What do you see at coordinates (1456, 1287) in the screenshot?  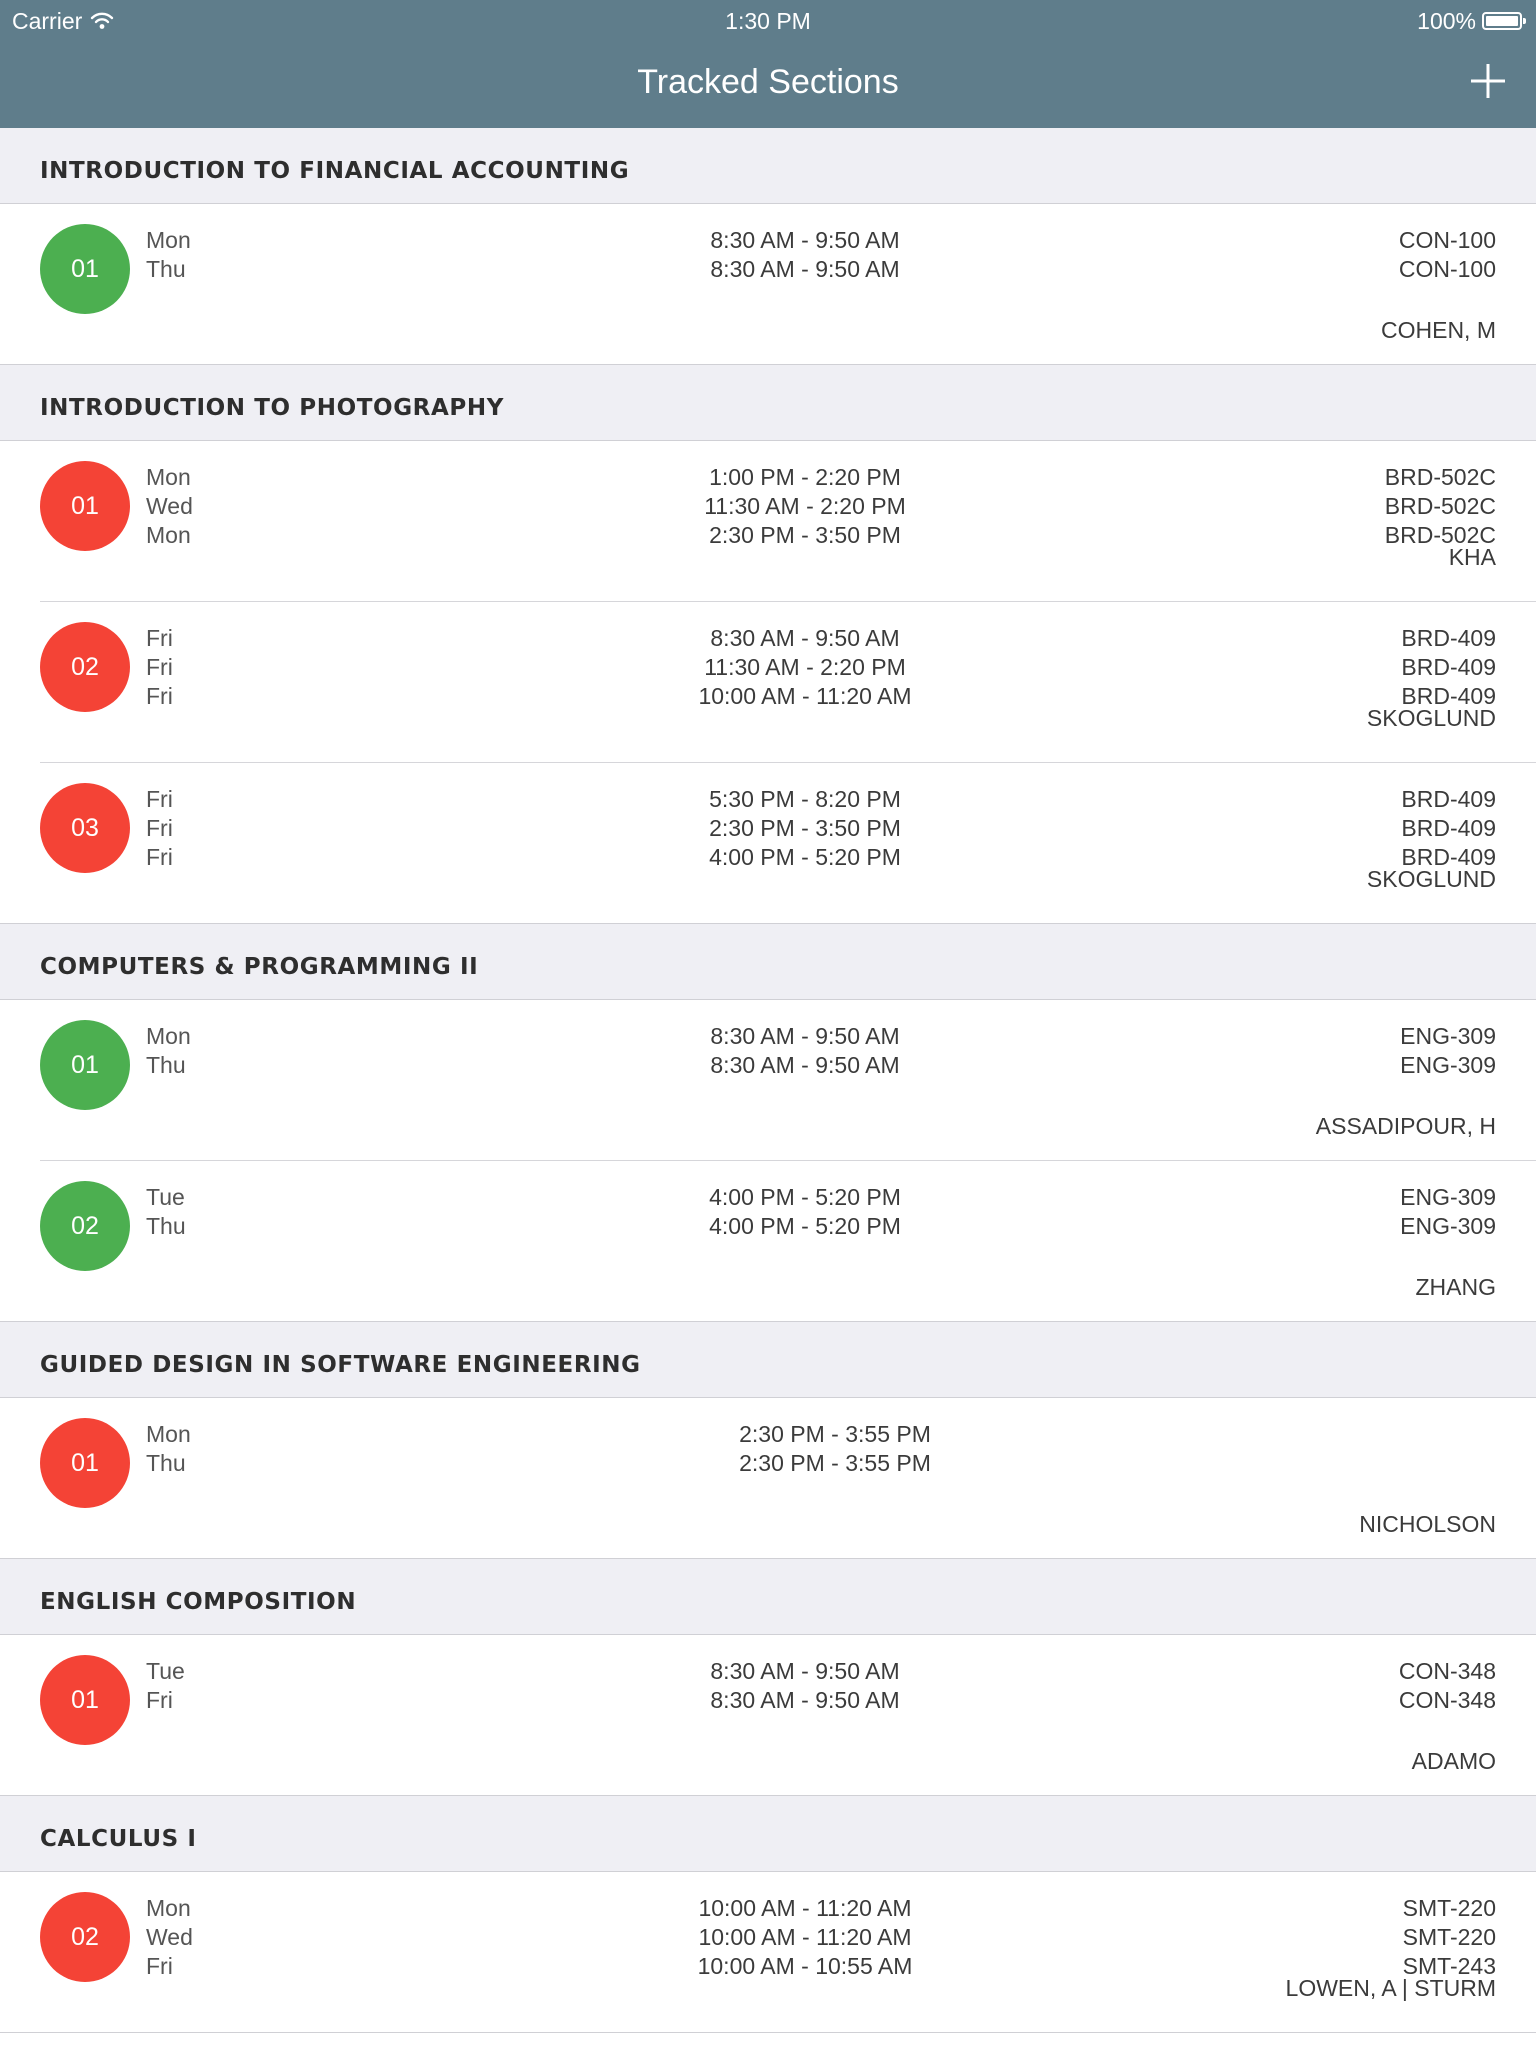 I see `instructor-name: ZHANG` at bounding box center [1456, 1287].